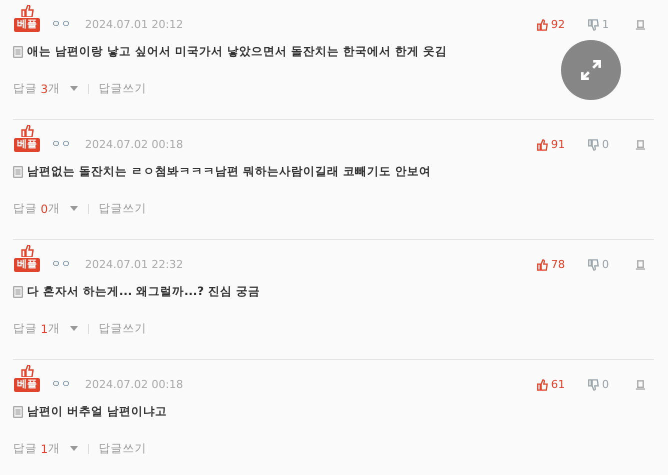  I want to click on dislike-button: 1, so click(598, 25).